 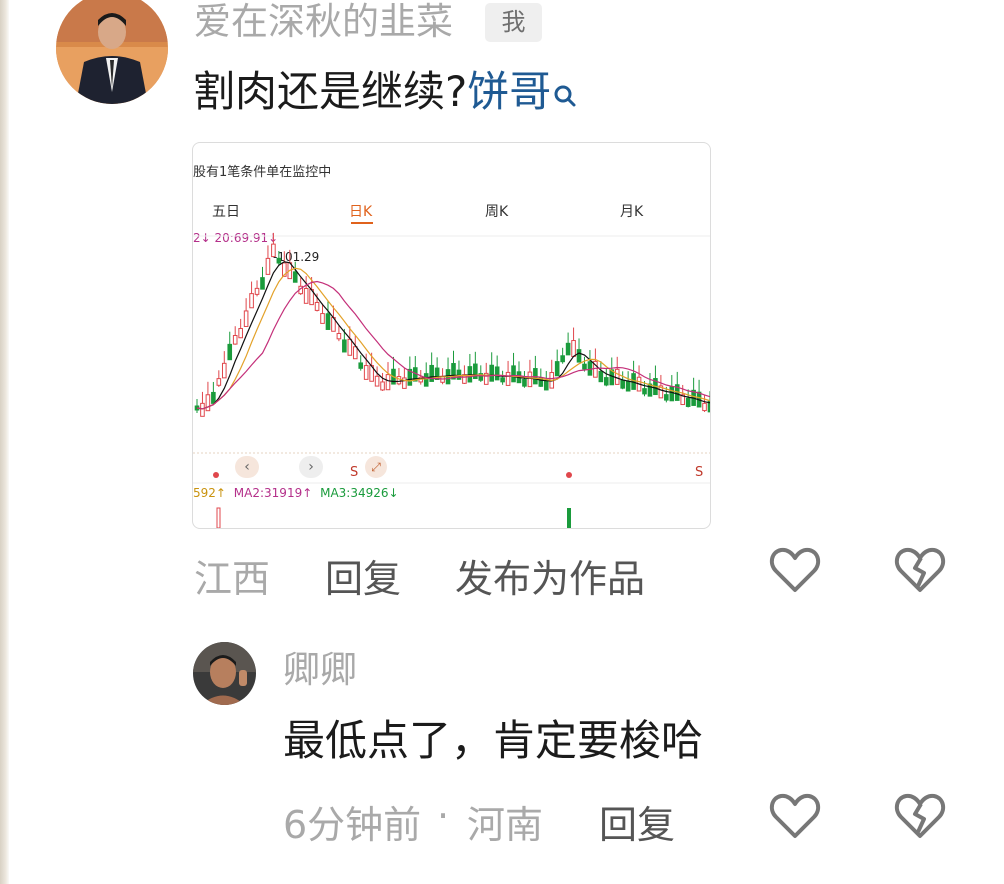 What do you see at coordinates (513, 22) in the screenshot?
I see `me-badge: 我` at bounding box center [513, 22].